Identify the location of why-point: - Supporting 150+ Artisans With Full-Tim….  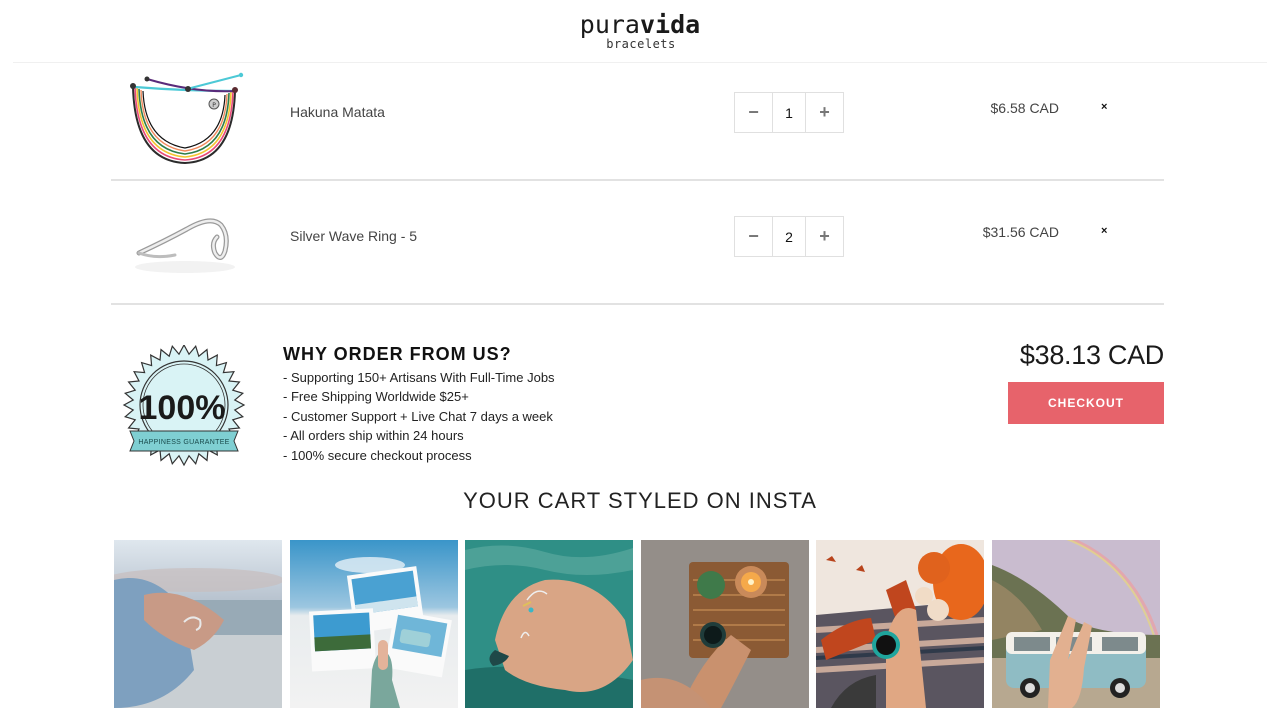
(419, 377).